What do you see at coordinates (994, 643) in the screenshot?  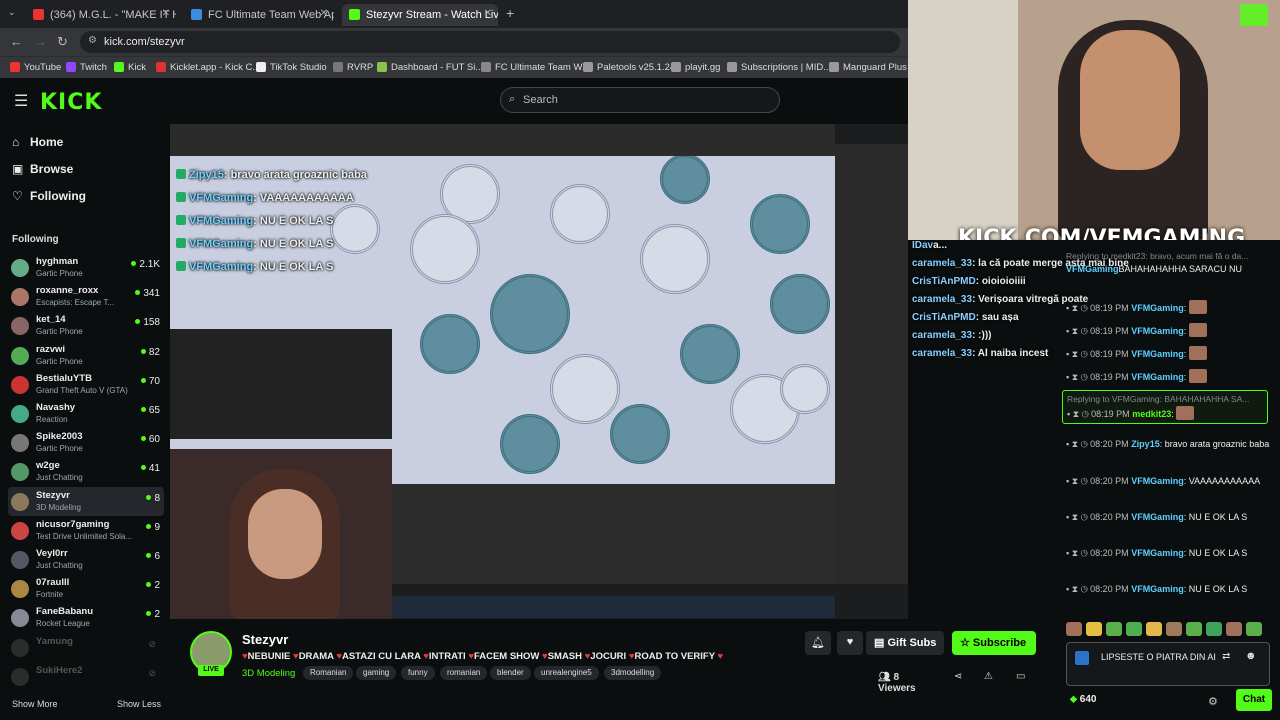 I see `subscribe-button: ☆ Subscribe` at bounding box center [994, 643].